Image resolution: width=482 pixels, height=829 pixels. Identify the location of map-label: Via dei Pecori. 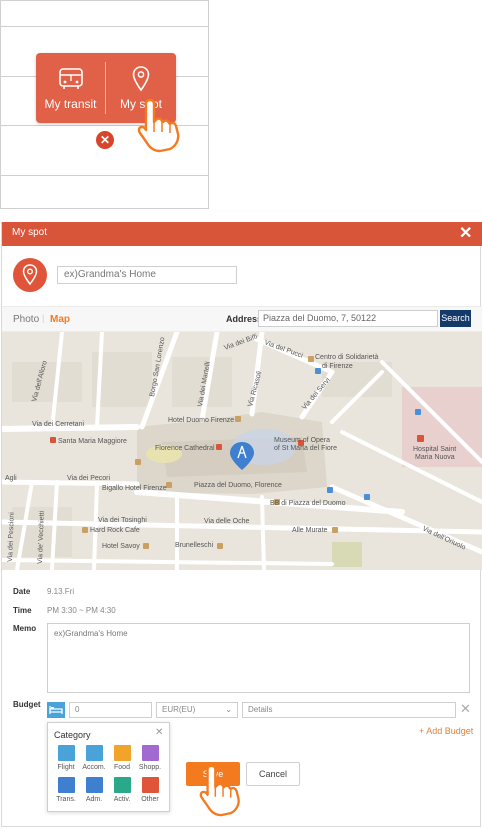
(89, 478).